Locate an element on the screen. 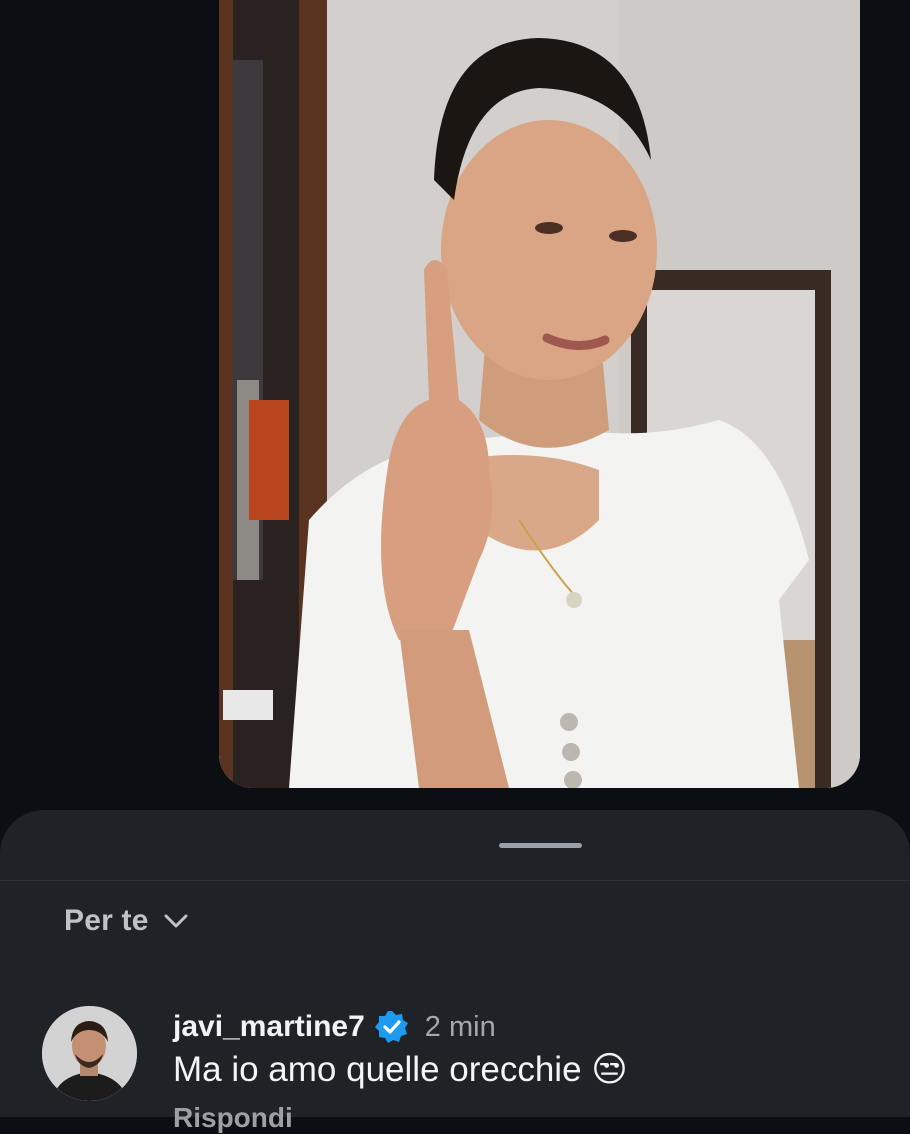 This screenshot has width=910, height=1134. comment-header: javi_martine7 2 min is located at coordinates (334, 1027).